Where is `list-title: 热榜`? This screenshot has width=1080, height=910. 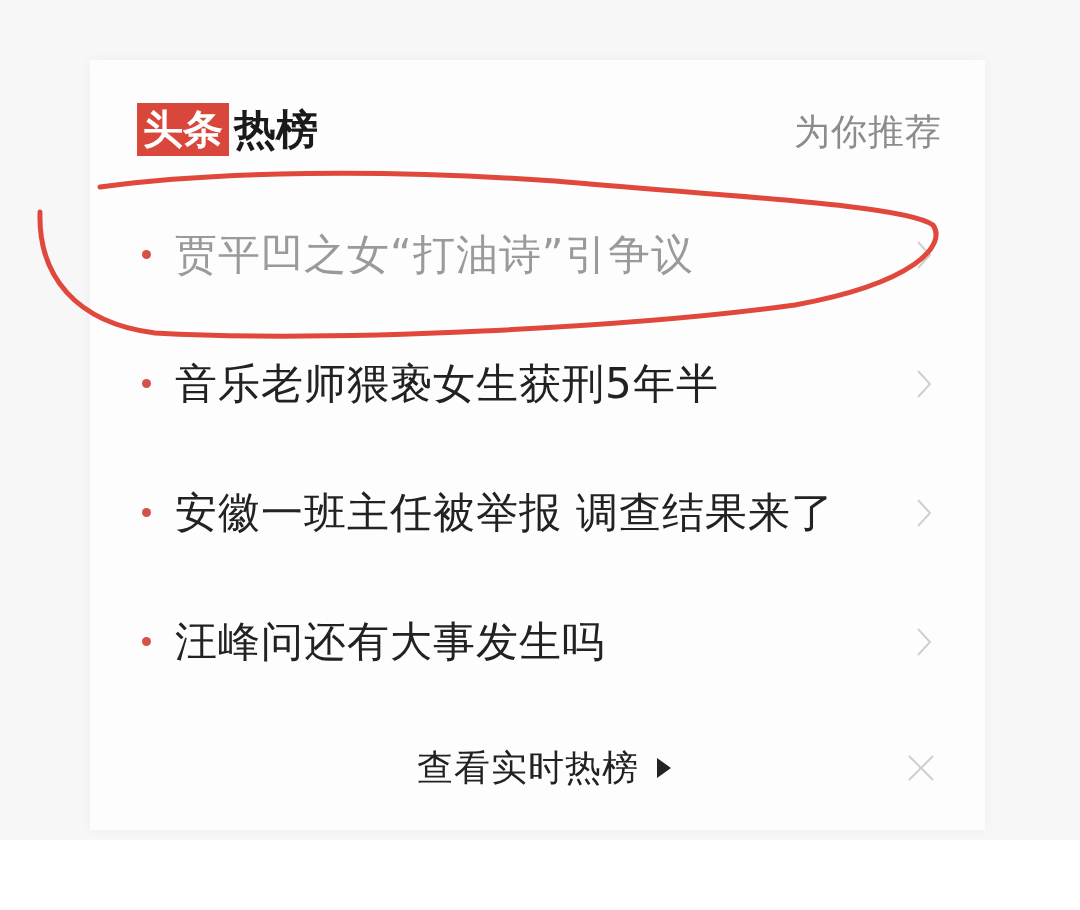 list-title: 热榜 is located at coordinates (276, 130).